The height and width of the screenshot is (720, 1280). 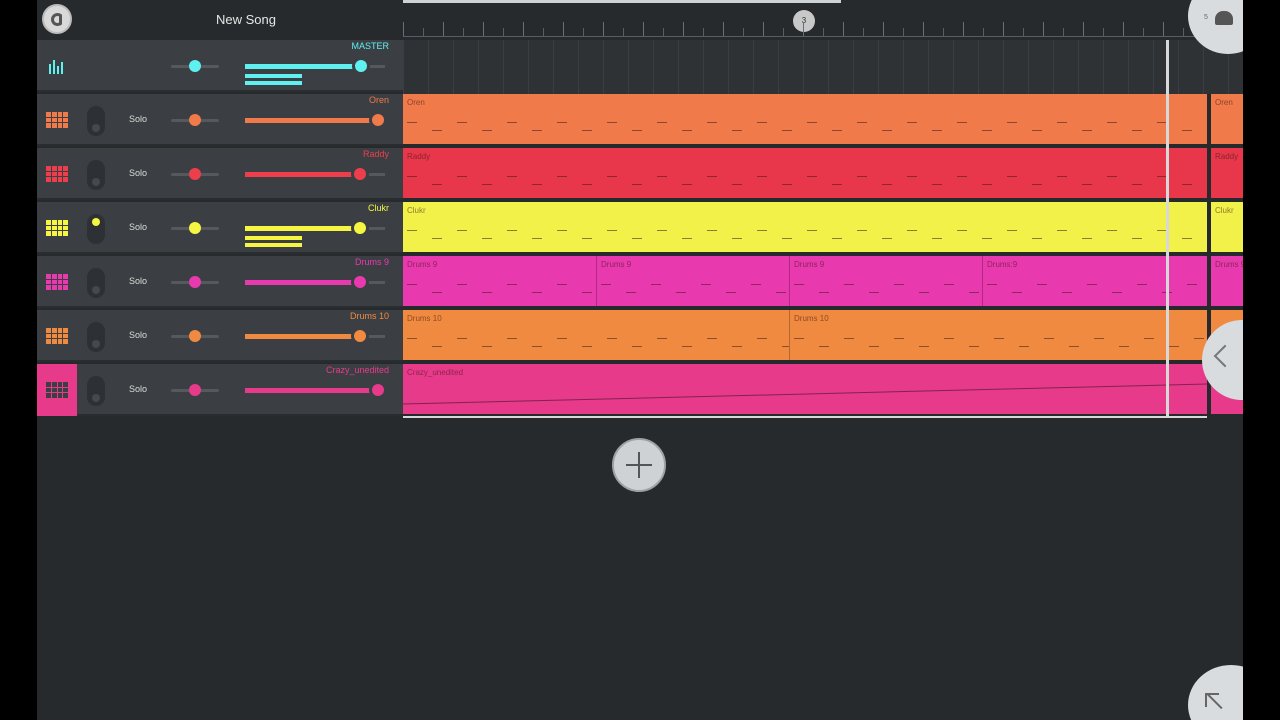 I want to click on logo-icon, so click(x=57, y=19).